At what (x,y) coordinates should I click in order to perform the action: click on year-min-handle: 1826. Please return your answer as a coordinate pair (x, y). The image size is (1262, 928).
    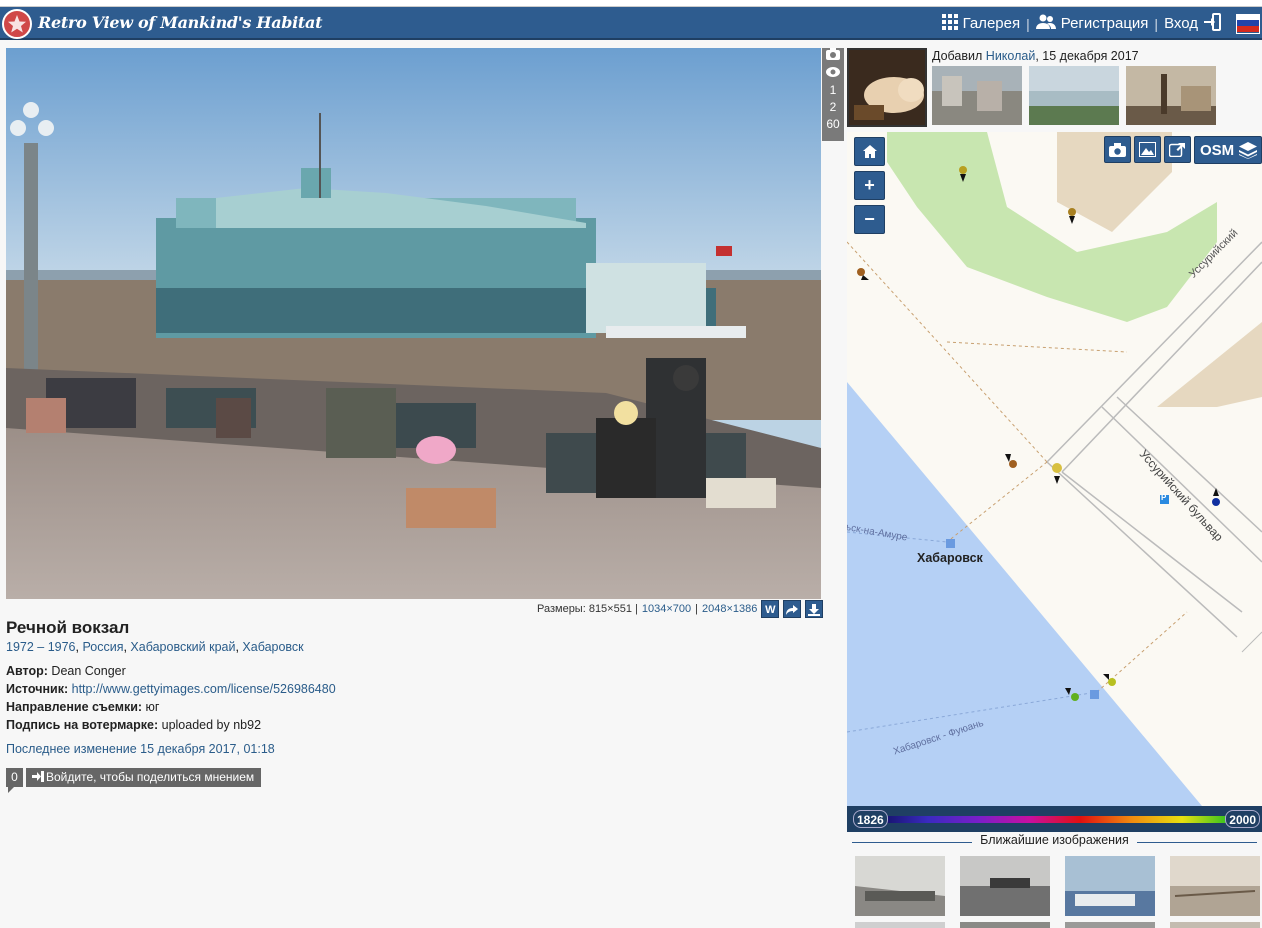
    Looking at the image, I should click on (870, 819).